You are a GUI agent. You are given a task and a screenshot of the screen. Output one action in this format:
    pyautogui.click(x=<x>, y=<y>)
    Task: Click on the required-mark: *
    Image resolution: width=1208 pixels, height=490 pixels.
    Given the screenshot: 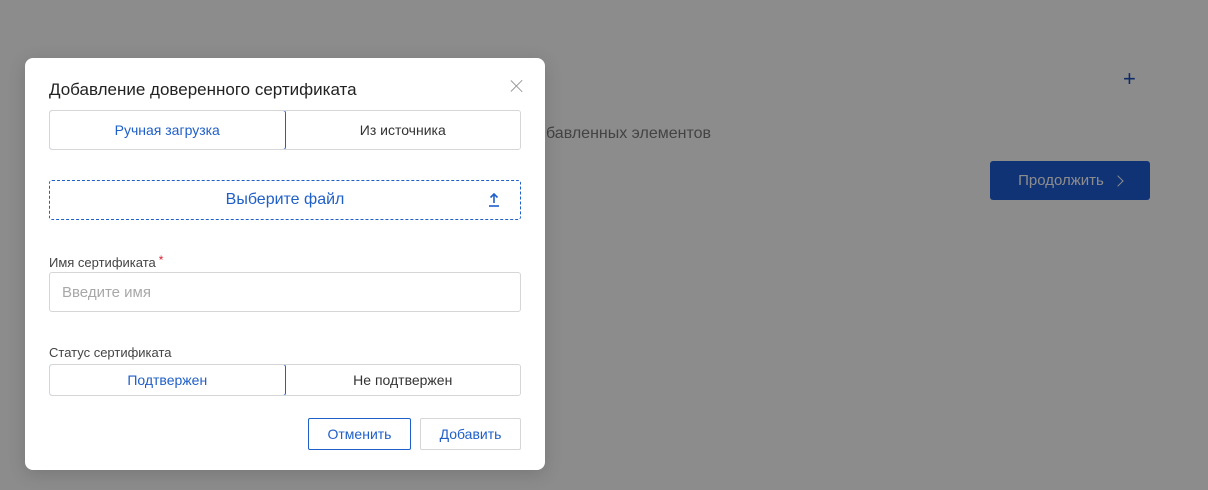 What is the action you would take?
    pyautogui.click(x=161, y=260)
    